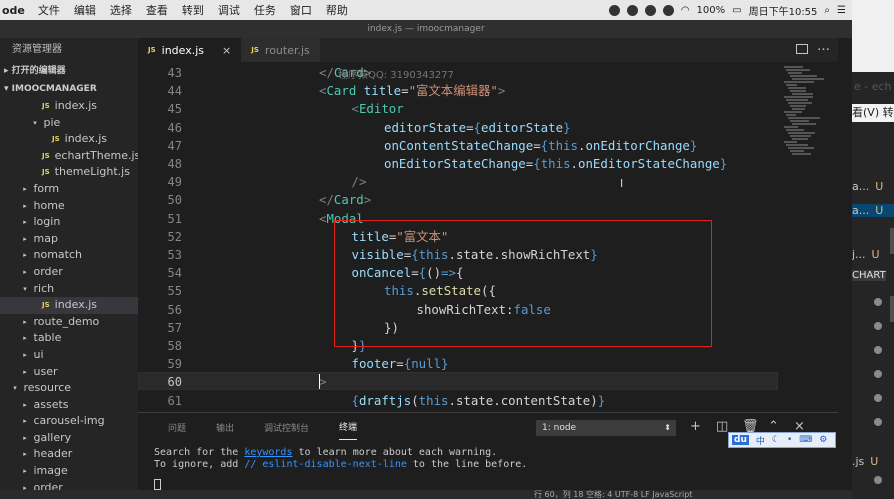  I want to click on background-file-label: .js, so click(858, 461).